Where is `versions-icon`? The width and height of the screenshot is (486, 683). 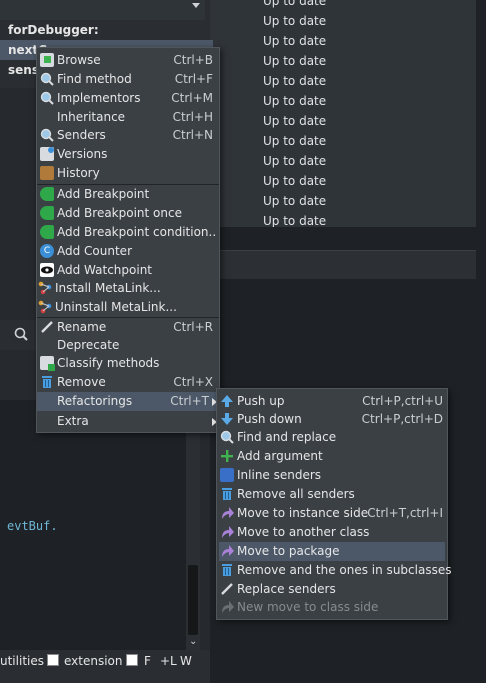
versions-icon is located at coordinates (47, 154).